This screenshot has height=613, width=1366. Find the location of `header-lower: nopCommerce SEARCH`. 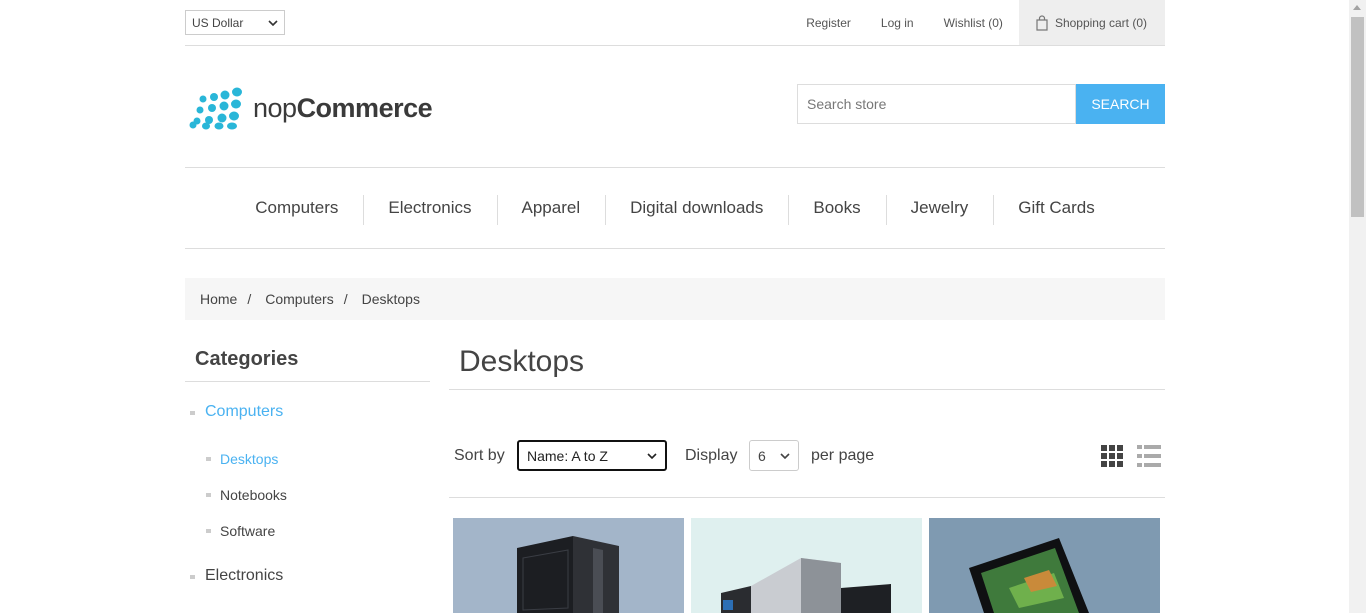

header-lower: nopCommerce SEARCH is located at coordinates (675, 107).